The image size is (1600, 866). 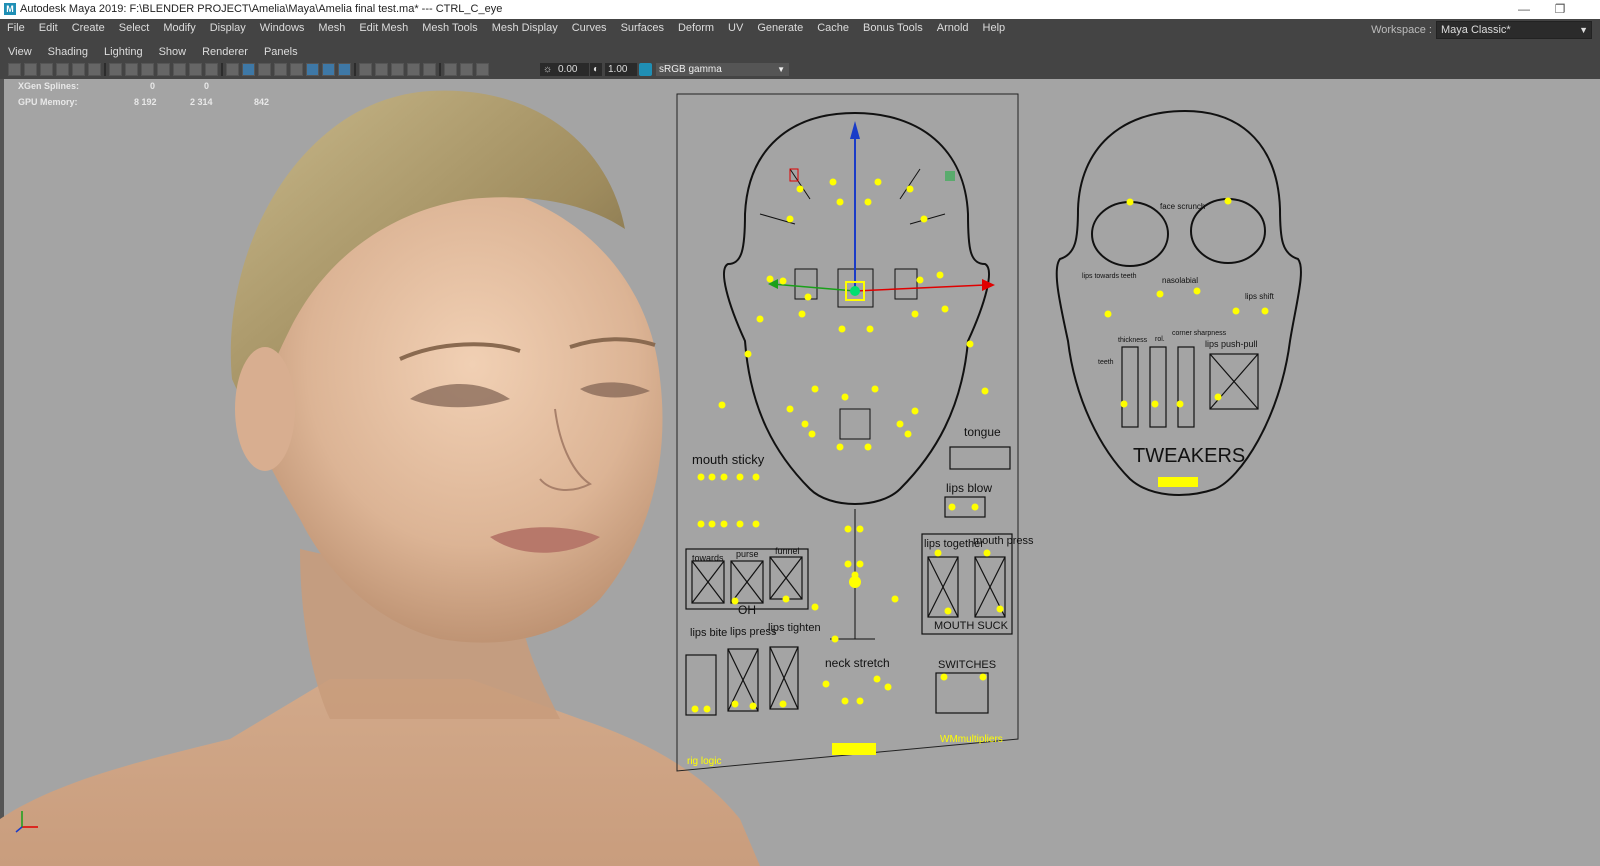 I want to click on menu-arnold: Arnold, so click(x=953, y=28).